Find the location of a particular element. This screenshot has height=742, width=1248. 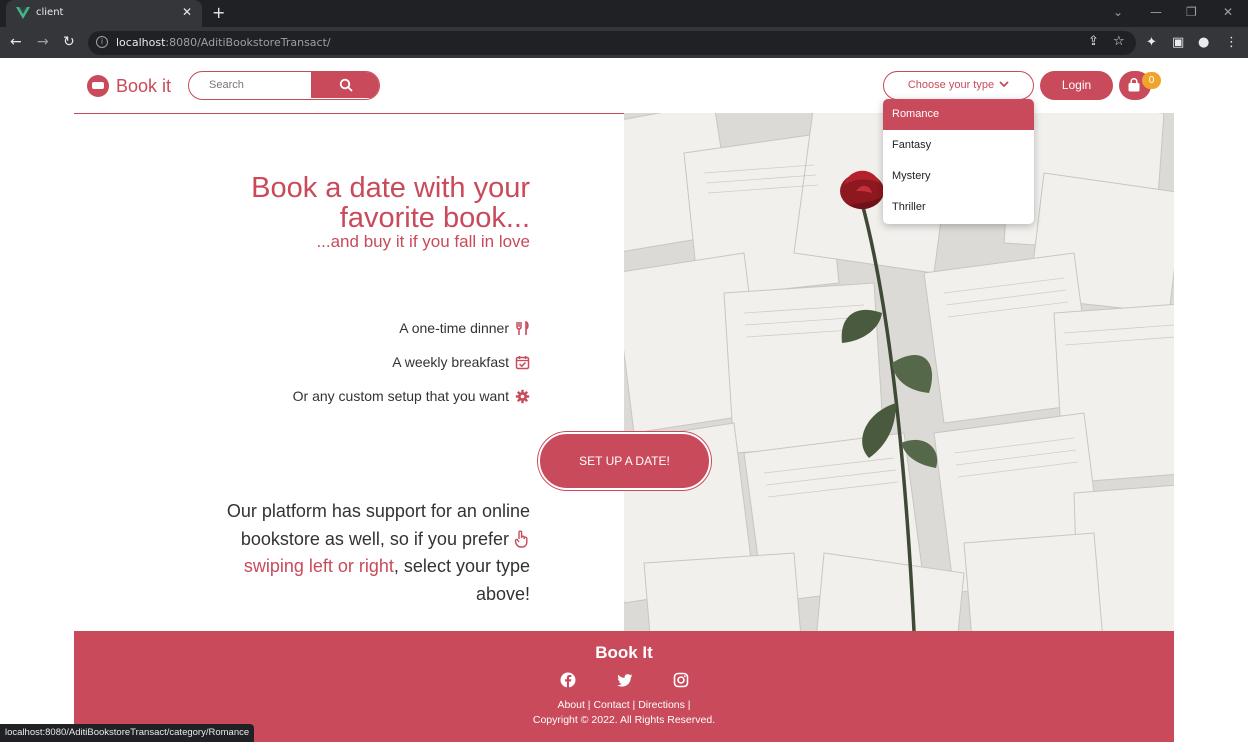

shopping-bag-icon is located at coordinates (1134, 85).